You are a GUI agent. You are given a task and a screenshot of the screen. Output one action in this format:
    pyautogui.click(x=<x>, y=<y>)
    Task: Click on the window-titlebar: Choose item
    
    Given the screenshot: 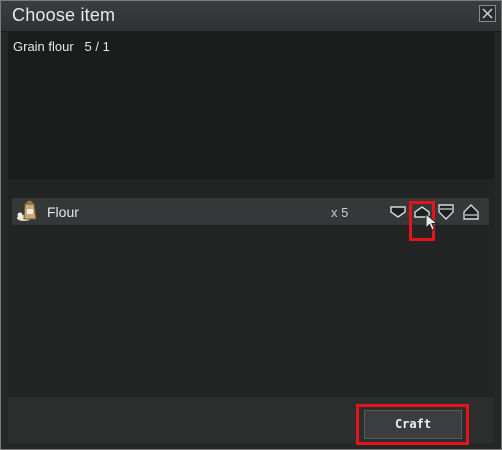 What is the action you would take?
    pyautogui.click(x=251, y=16)
    